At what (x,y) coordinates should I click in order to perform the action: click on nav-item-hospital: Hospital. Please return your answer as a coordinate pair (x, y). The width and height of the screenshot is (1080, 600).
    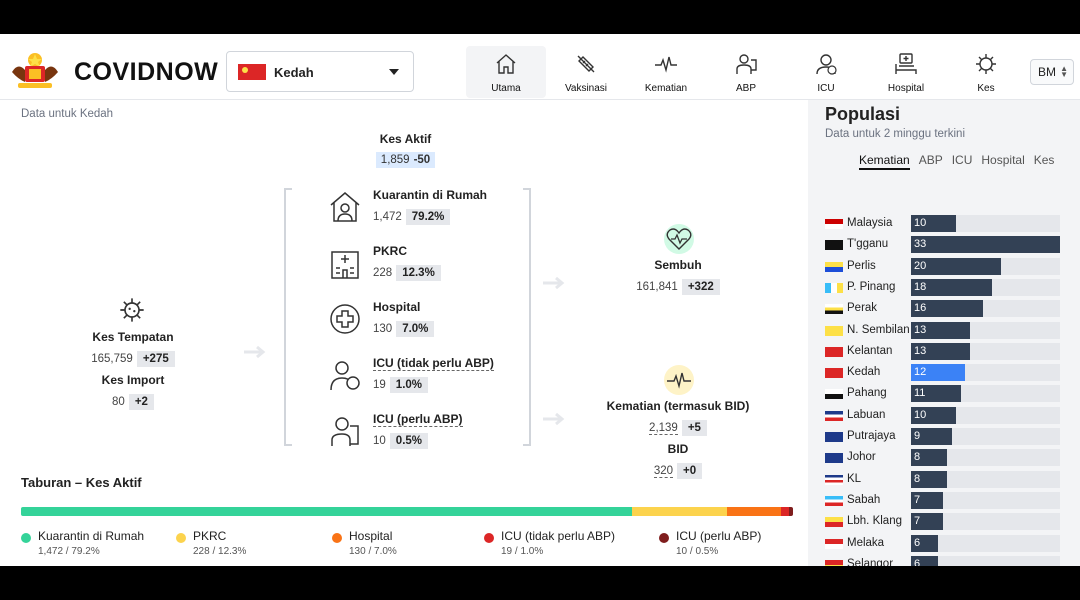
    Looking at the image, I should click on (906, 72).